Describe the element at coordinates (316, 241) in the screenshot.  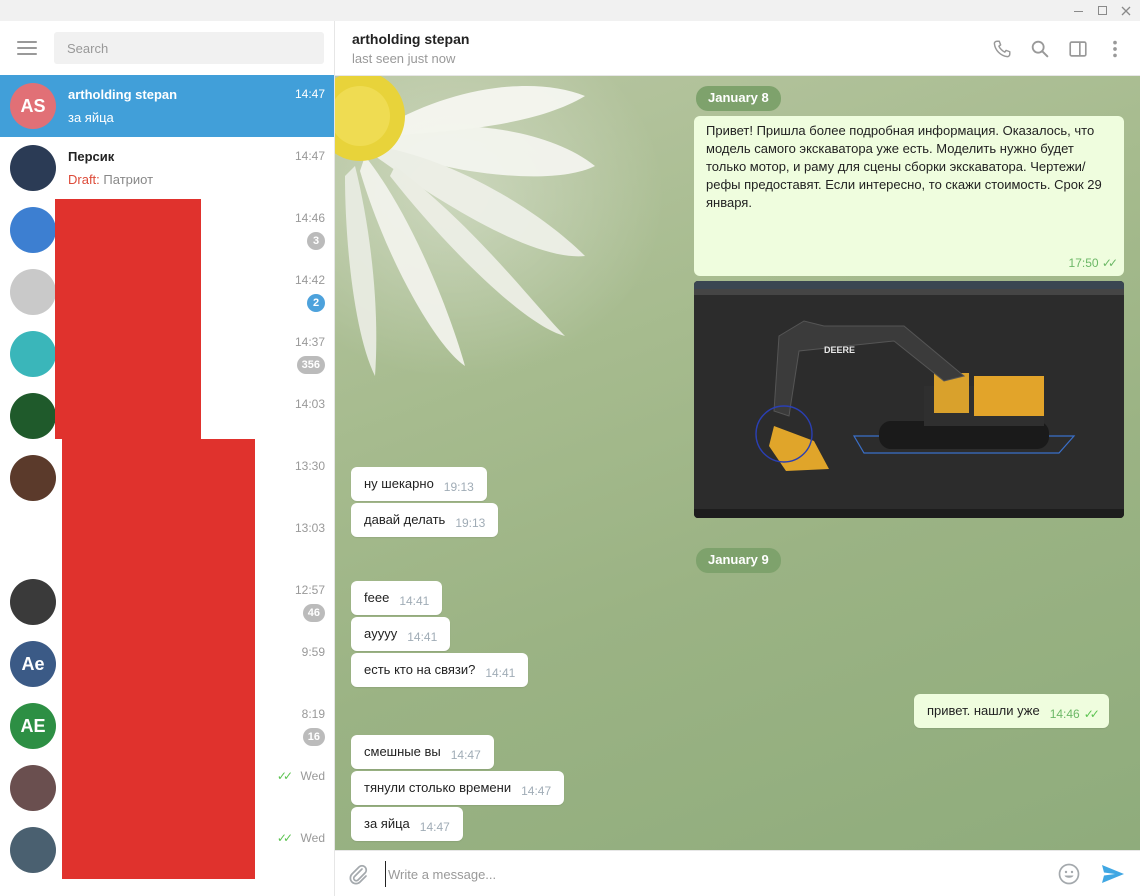
I see `unread-badge: 3` at that location.